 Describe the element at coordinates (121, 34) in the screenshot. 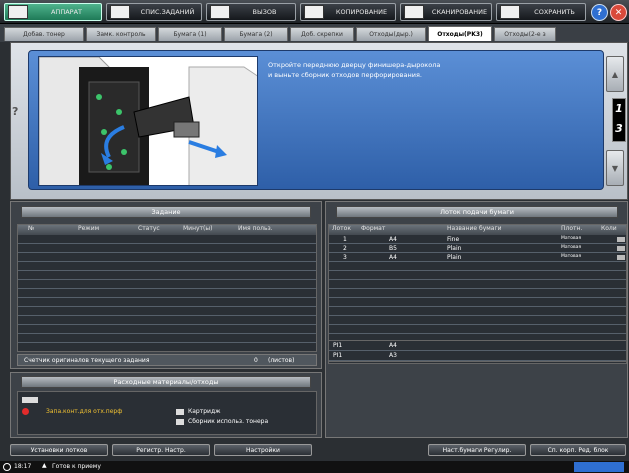

I see `tab-closed-control: Замк. контроль` at that location.